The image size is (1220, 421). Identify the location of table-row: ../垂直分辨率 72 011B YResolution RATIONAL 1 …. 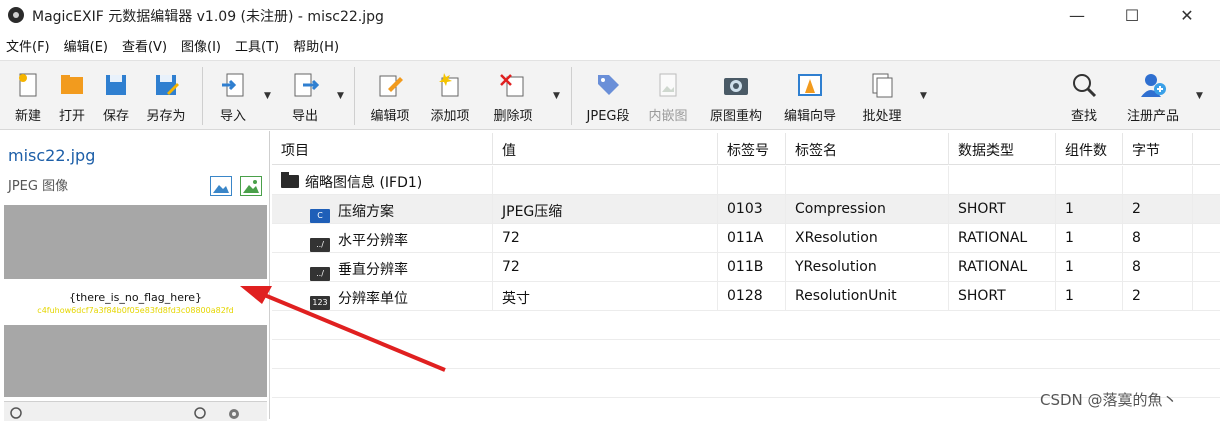
(746, 267).